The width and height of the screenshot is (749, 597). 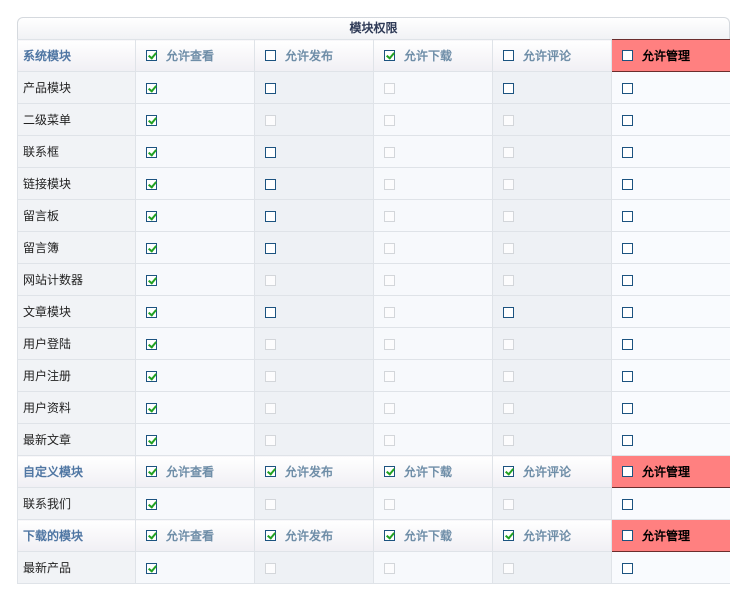 I want to click on group-perm-manage: 允许管理, so click(x=670, y=471).